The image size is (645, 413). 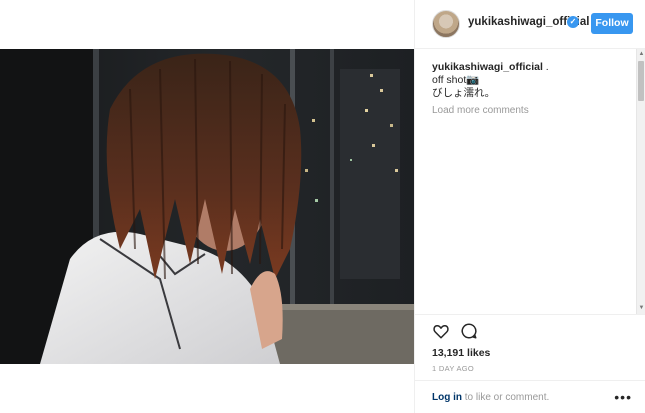 What do you see at coordinates (441, 331) in the screenshot?
I see `heart-icon` at bounding box center [441, 331].